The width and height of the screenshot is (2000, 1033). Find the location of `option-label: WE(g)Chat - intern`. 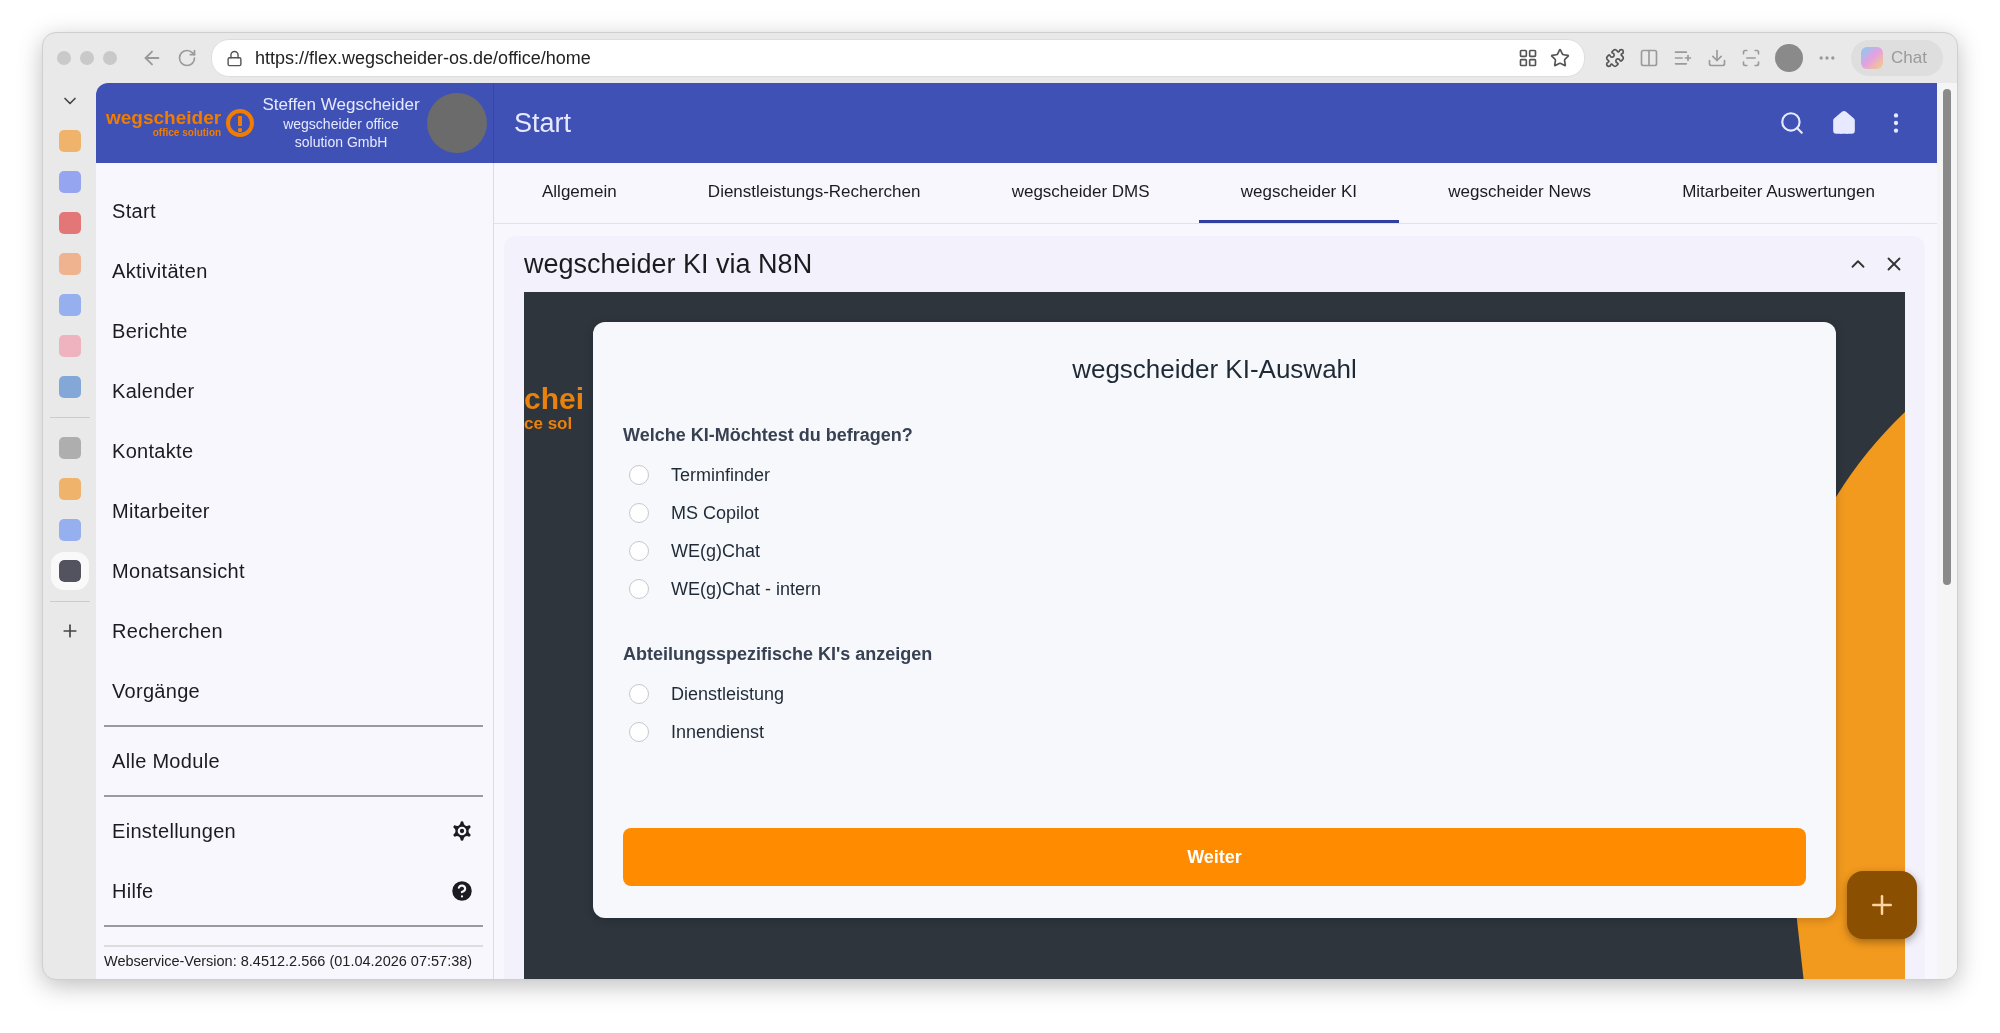

option-label: WE(g)Chat - intern is located at coordinates (746, 589).